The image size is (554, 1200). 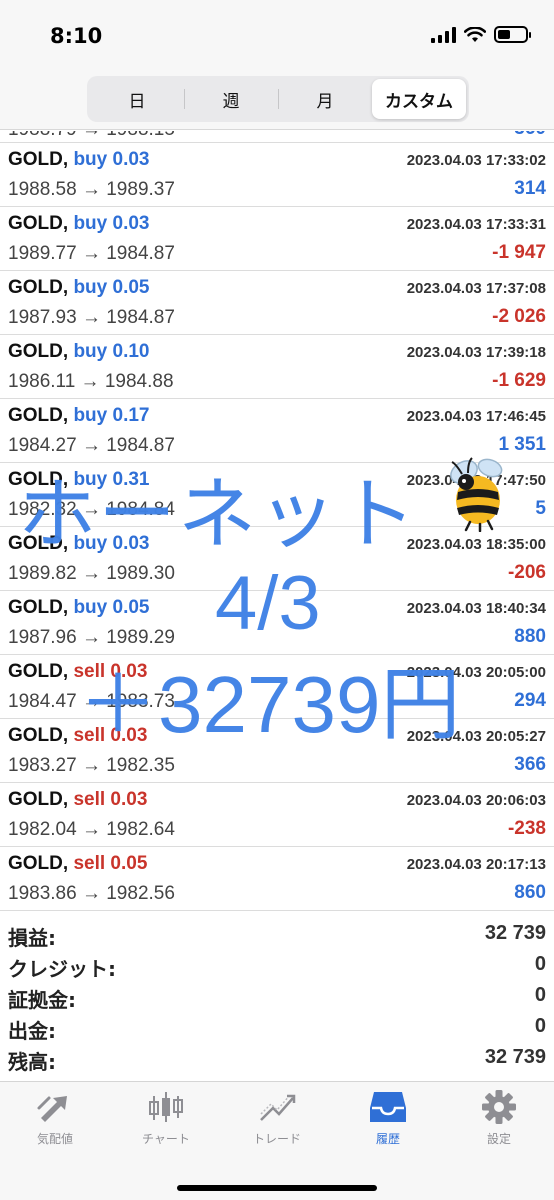 I want to click on trade-prices: 1986.11 → 1984.88, so click(x=91, y=381).